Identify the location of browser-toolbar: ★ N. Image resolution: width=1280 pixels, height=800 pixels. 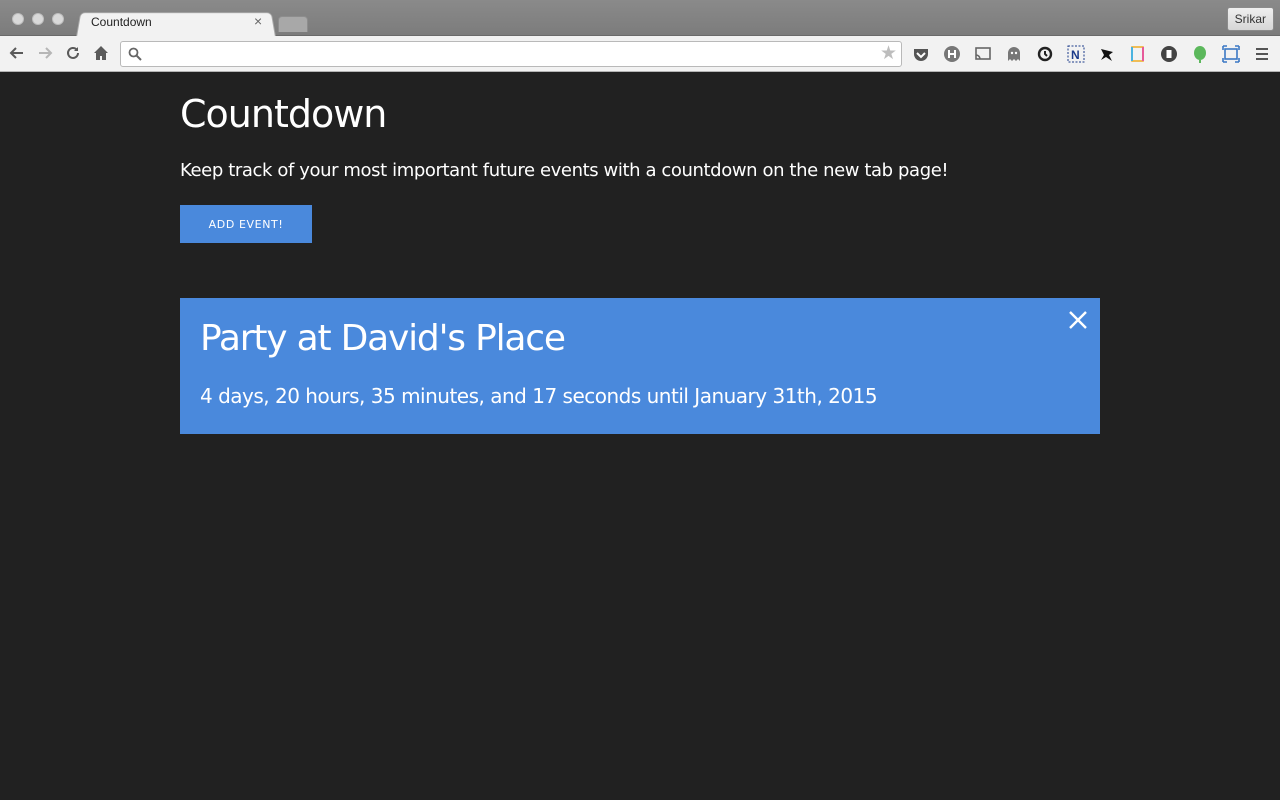
(640, 54).